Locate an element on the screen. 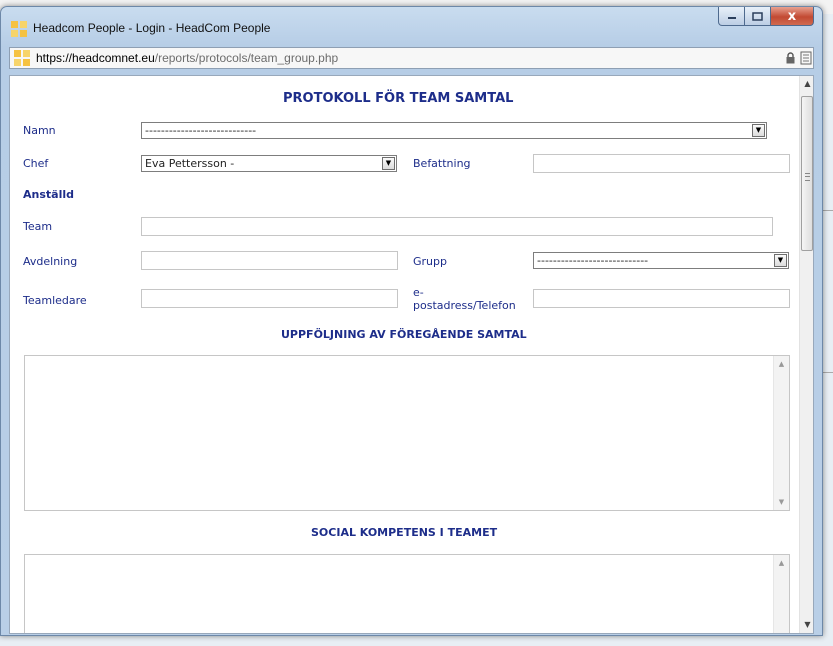  namn-selected-value: ---------------------------- is located at coordinates (201, 130).